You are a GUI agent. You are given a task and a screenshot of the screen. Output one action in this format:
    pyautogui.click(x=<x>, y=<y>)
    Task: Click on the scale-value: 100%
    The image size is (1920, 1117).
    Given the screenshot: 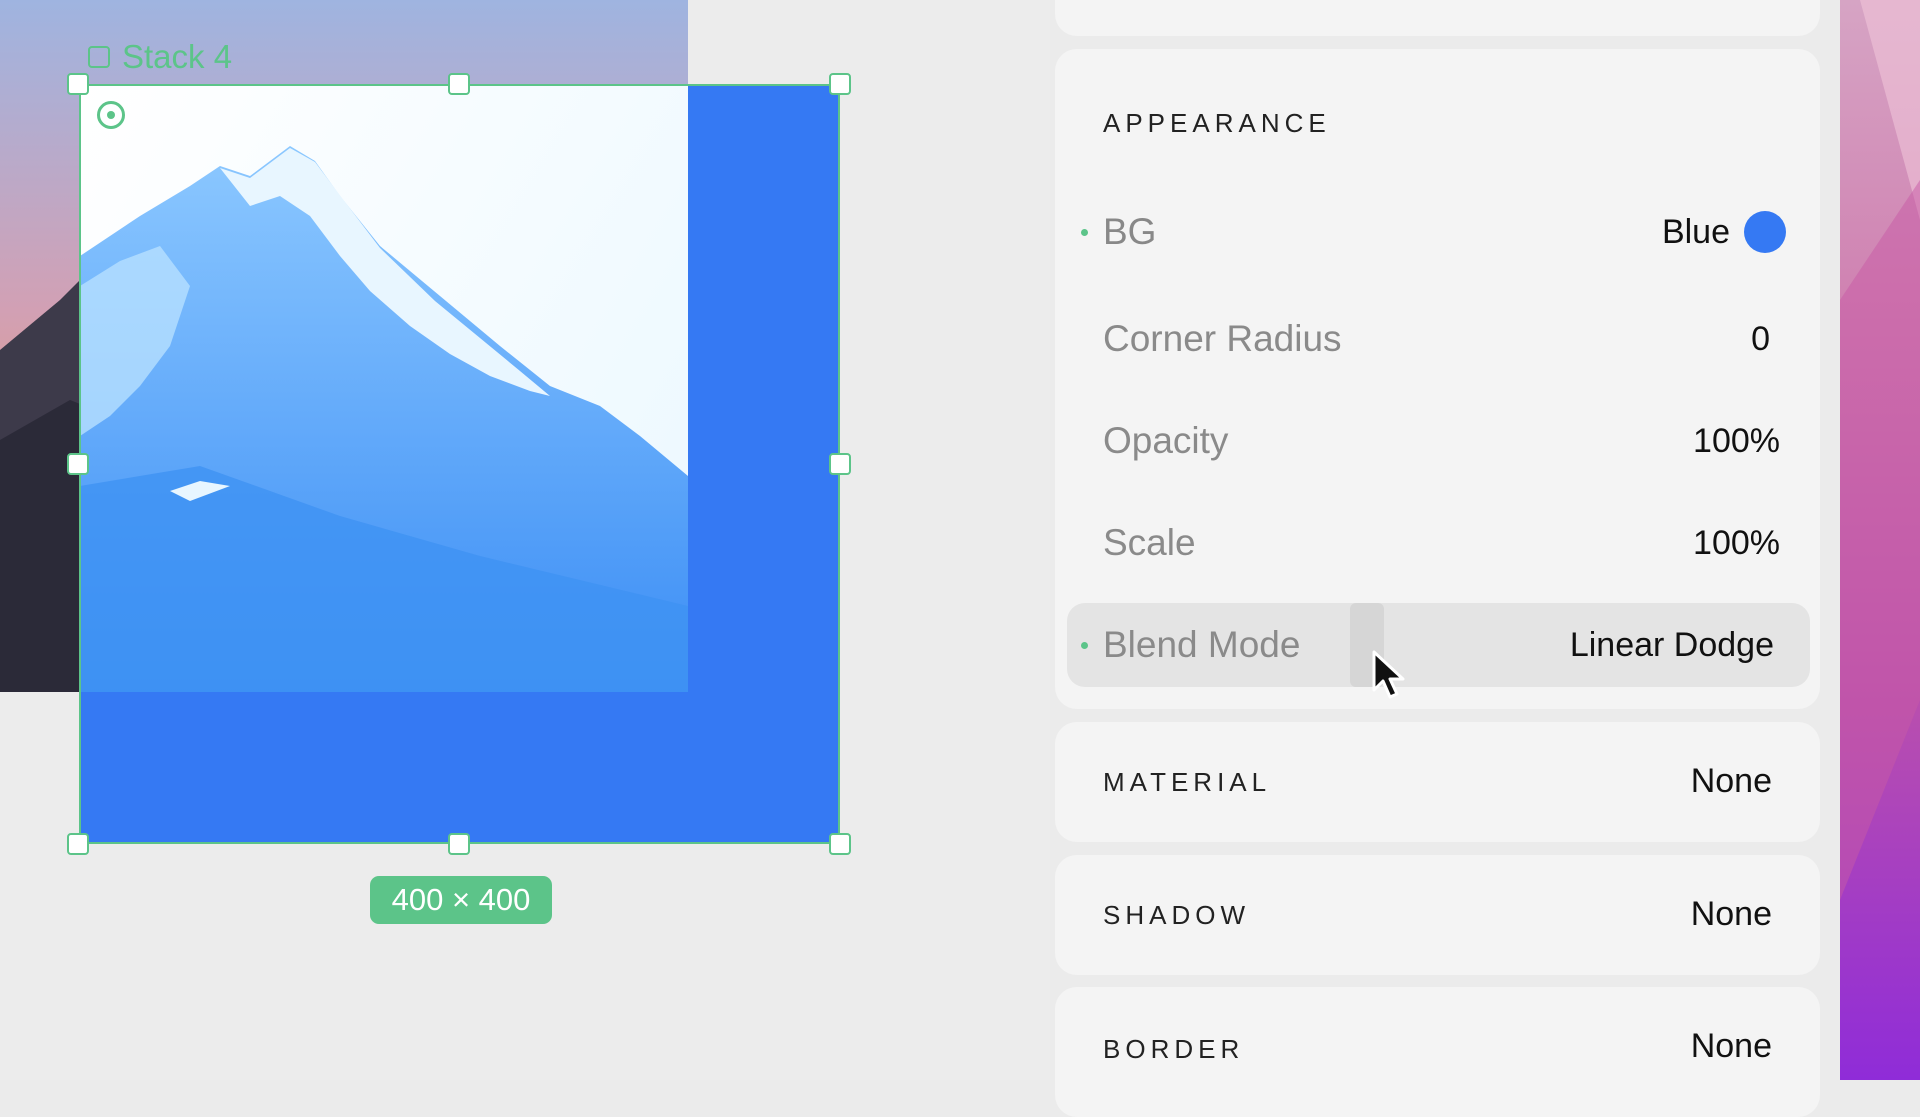 What is the action you would take?
    pyautogui.click(x=1736, y=543)
    